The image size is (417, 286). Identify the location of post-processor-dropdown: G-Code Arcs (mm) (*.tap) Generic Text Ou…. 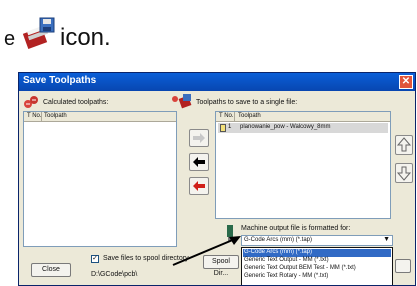
(317, 266).